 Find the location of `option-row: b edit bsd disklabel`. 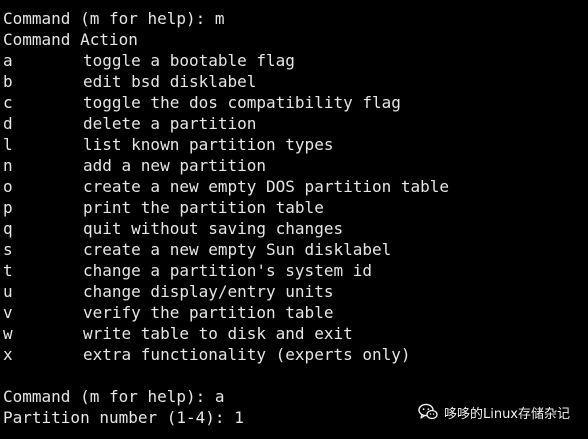

option-row: b edit bsd disklabel is located at coordinates (129, 81).